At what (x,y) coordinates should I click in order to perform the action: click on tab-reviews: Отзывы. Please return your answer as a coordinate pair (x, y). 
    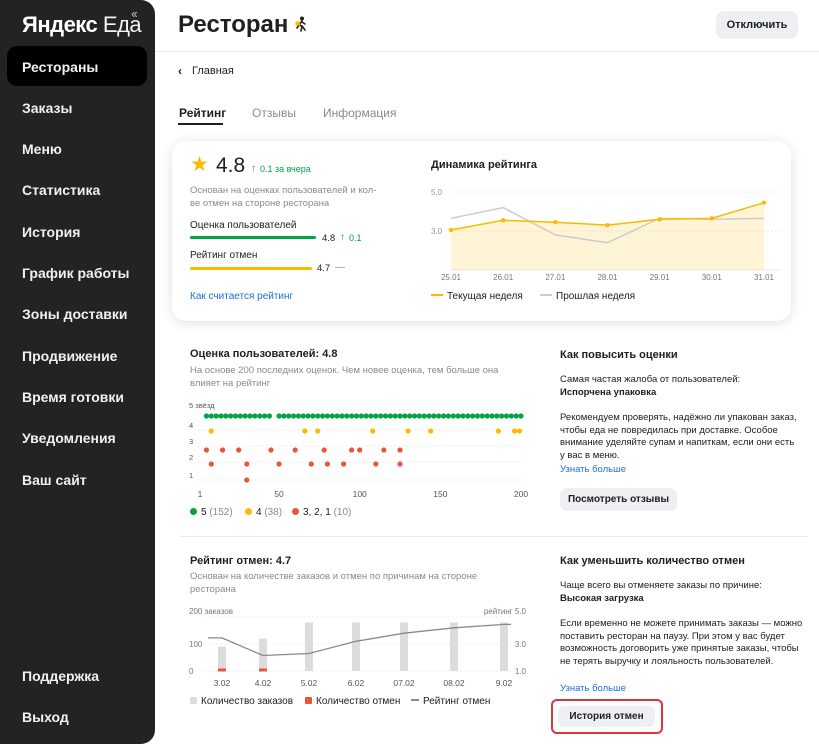
    Looking at the image, I should click on (274, 113).